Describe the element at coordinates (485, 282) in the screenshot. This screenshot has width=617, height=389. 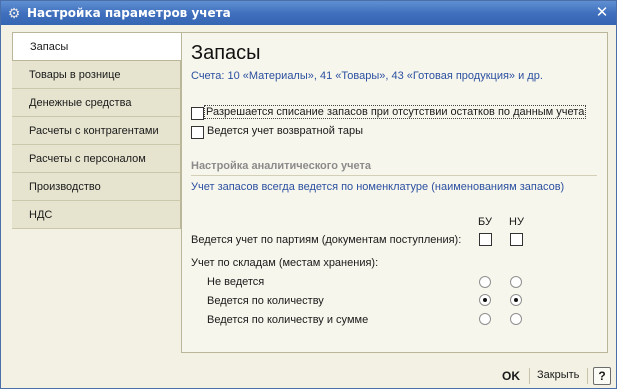
I see `warehouse-none-bu-radio` at that location.